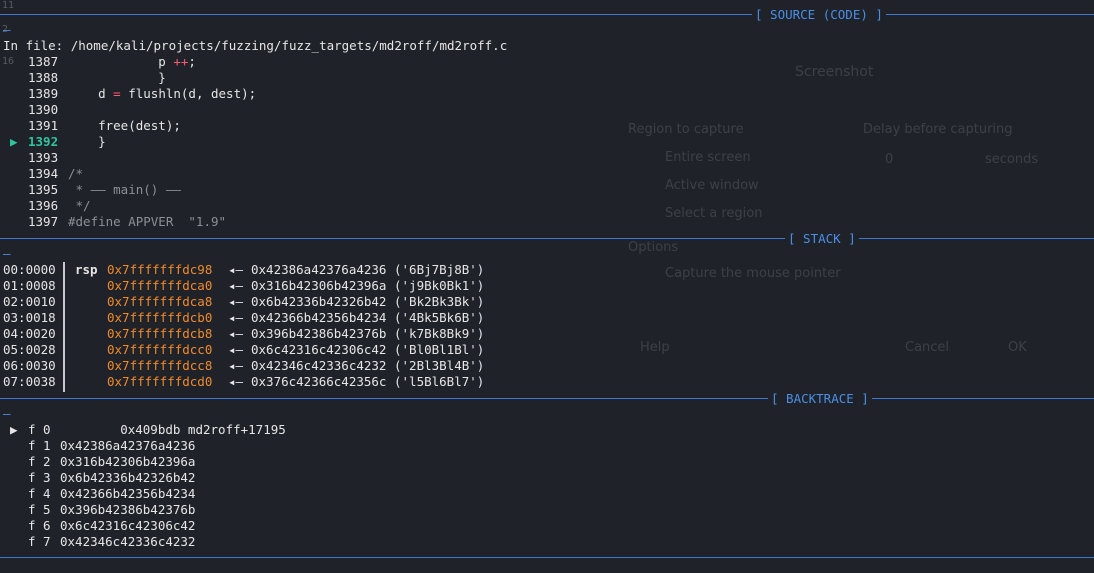  I want to click on source-line: 1387 p ++;, so click(380, 62).